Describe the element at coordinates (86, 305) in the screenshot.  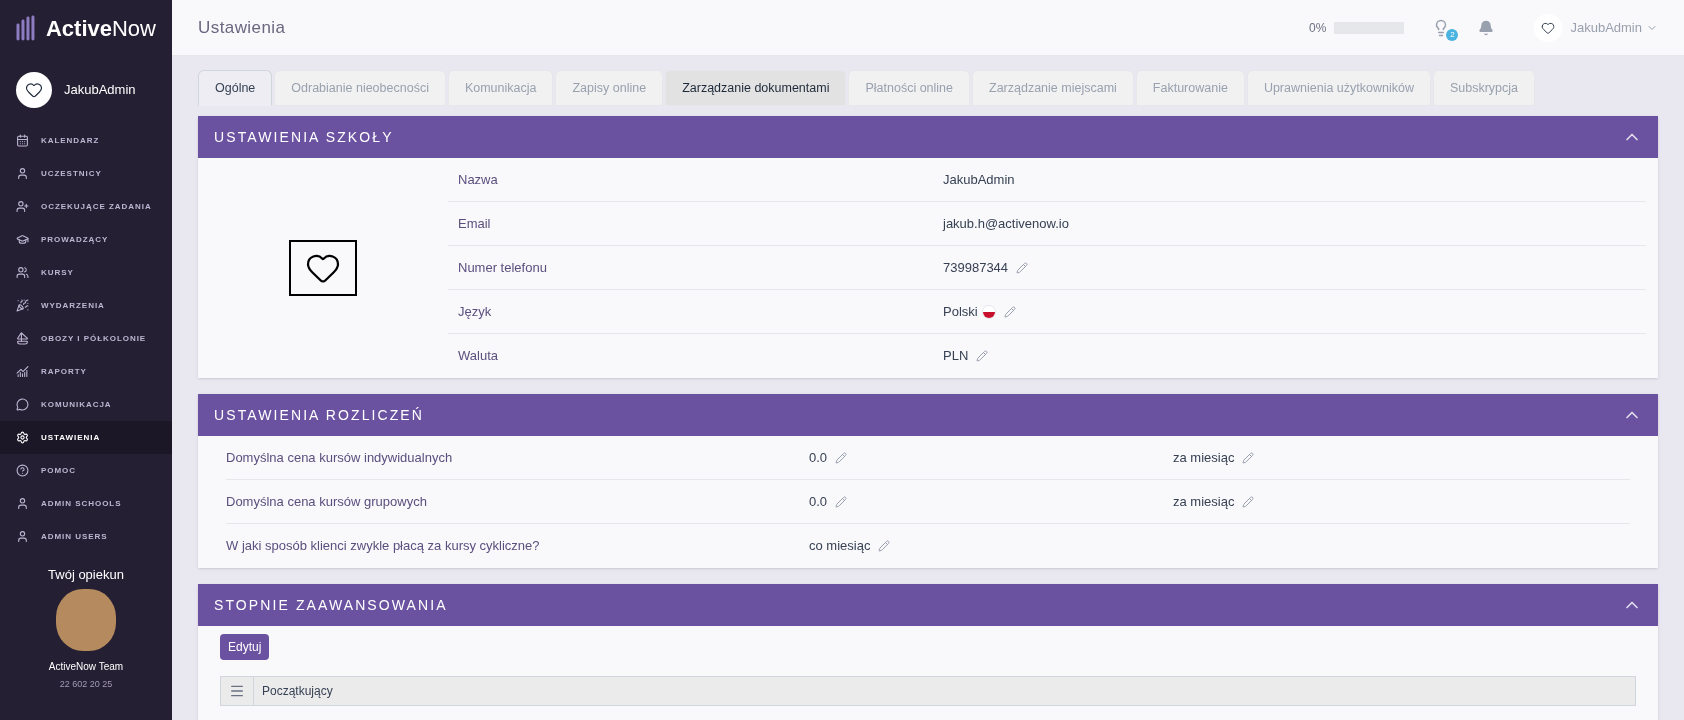
I see `nav-item: WYDARZENIA` at that location.